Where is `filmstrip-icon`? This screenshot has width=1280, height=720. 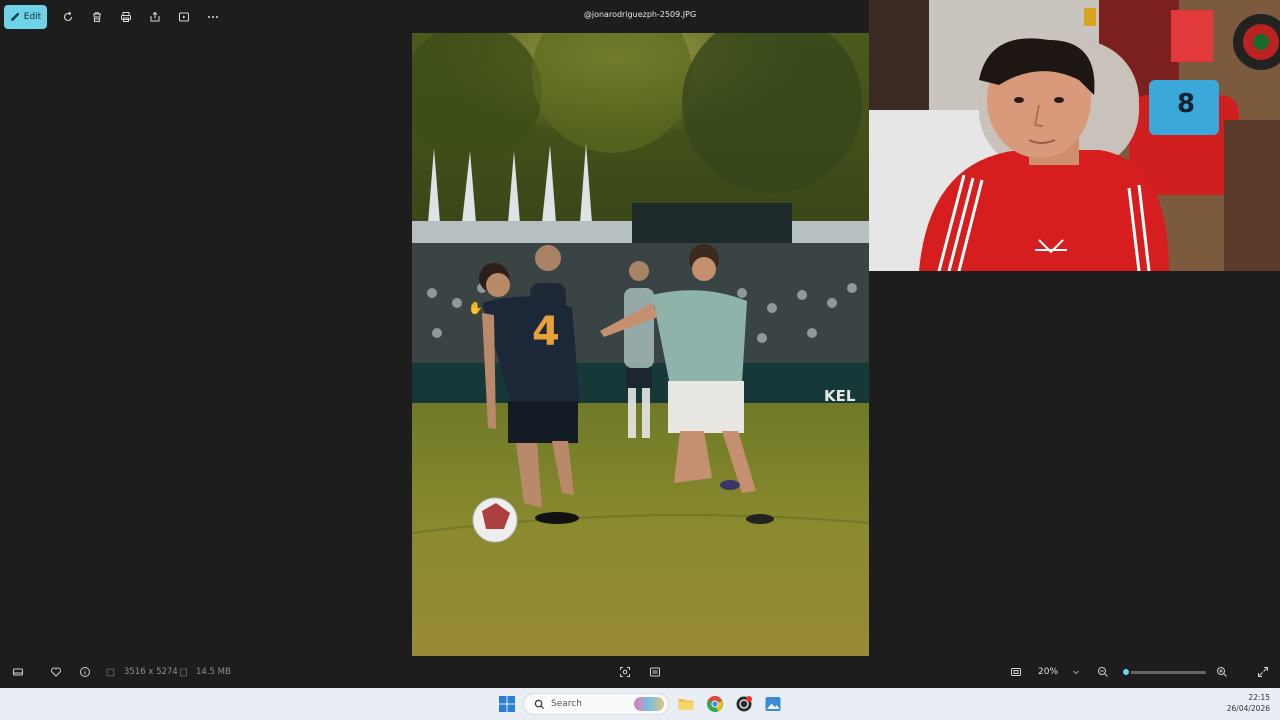
filmstrip-icon is located at coordinates (18, 672).